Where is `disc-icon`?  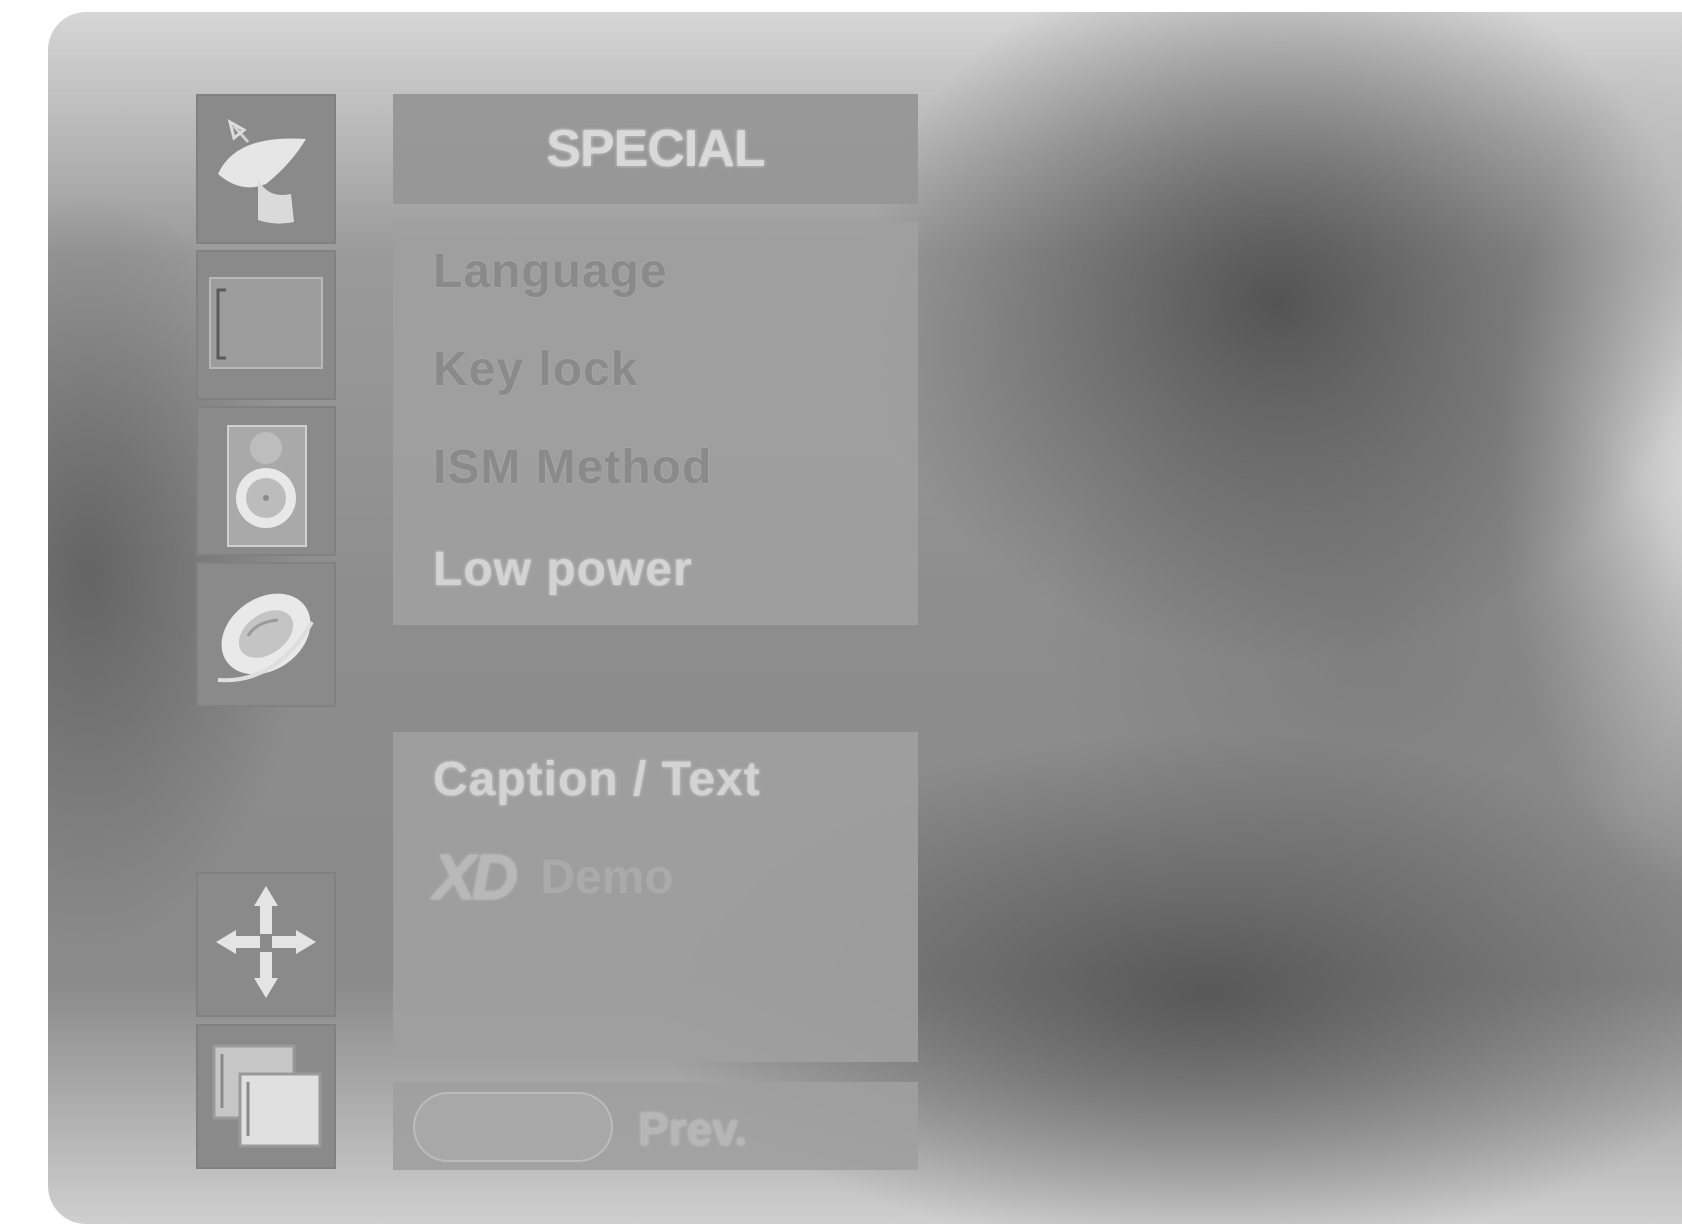
disc-icon is located at coordinates (265, 638).